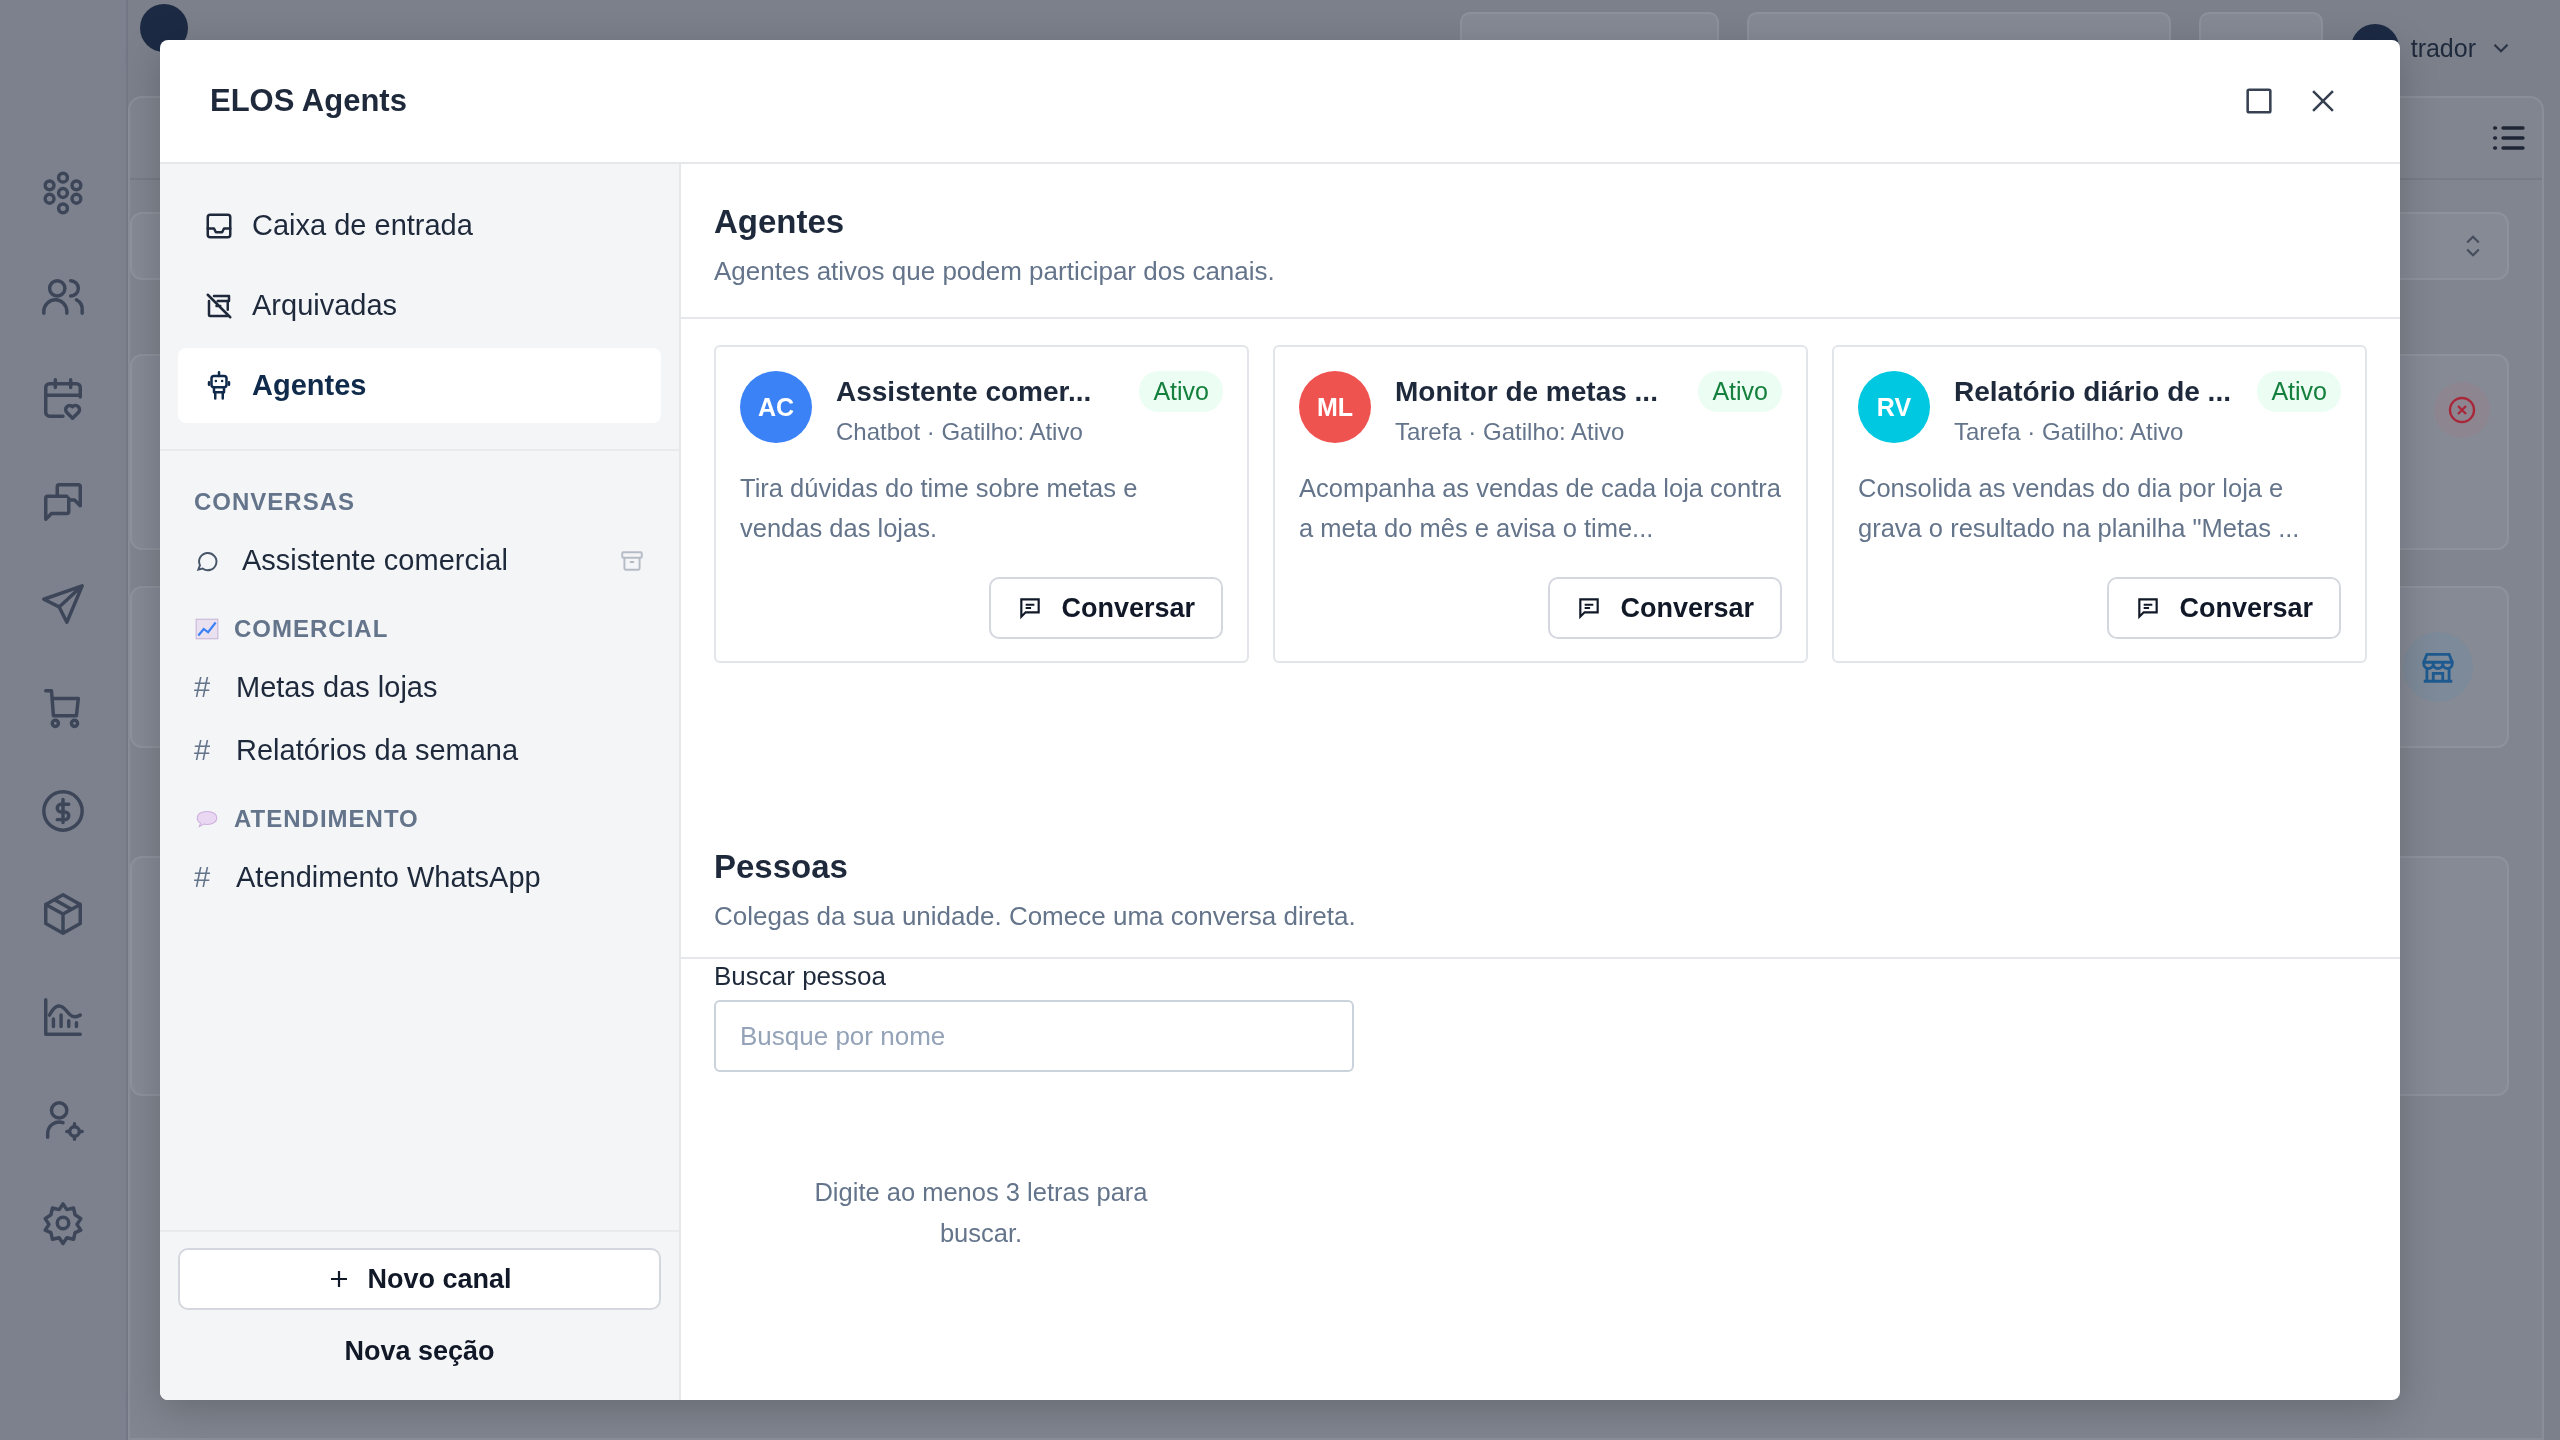 The image size is (2560, 1440). I want to click on section-title: Agentes, so click(780, 222).